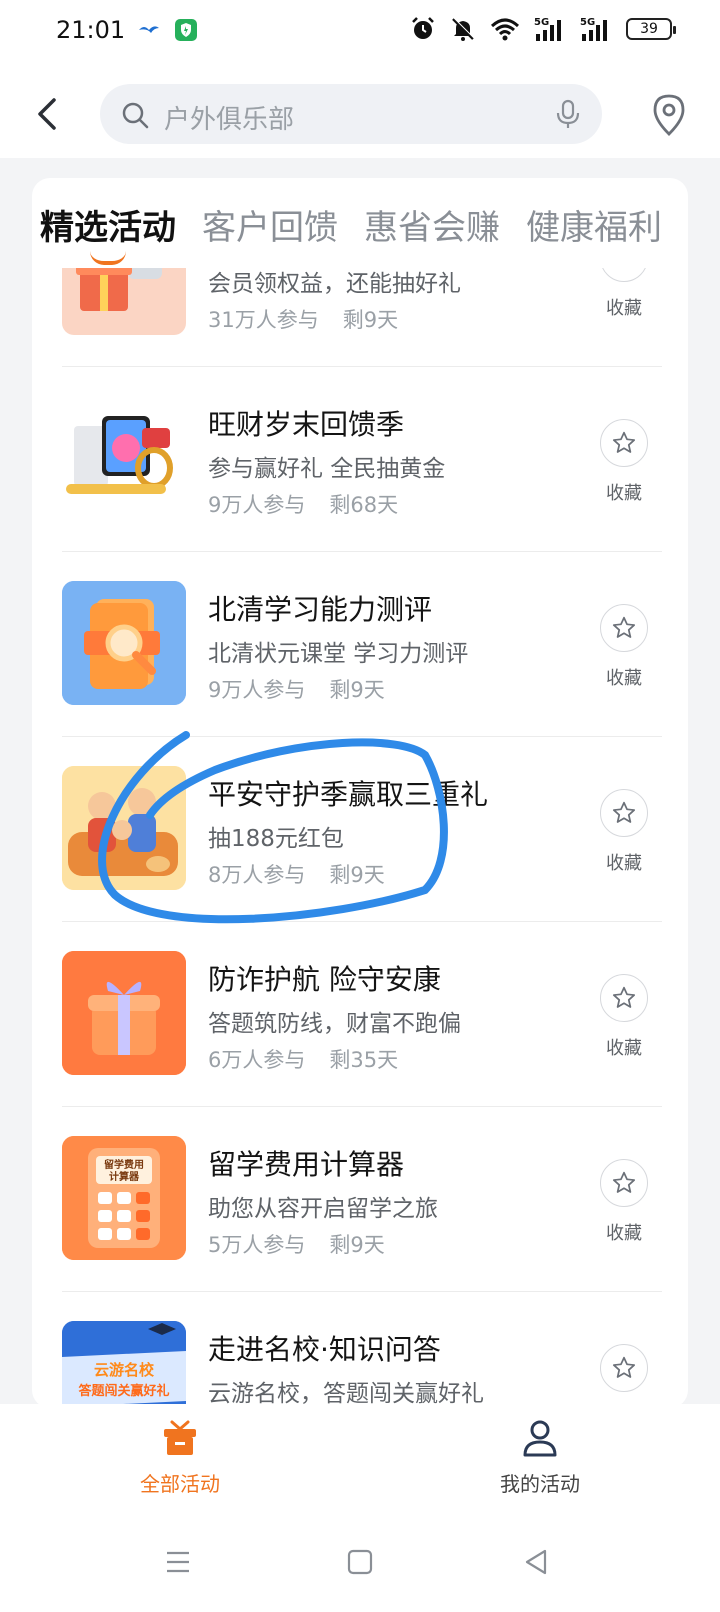 This screenshot has width=720, height=1612. What do you see at coordinates (651, 29) in the screenshot?
I see `battery-indicator: 39` at bounding box center [651, 29].